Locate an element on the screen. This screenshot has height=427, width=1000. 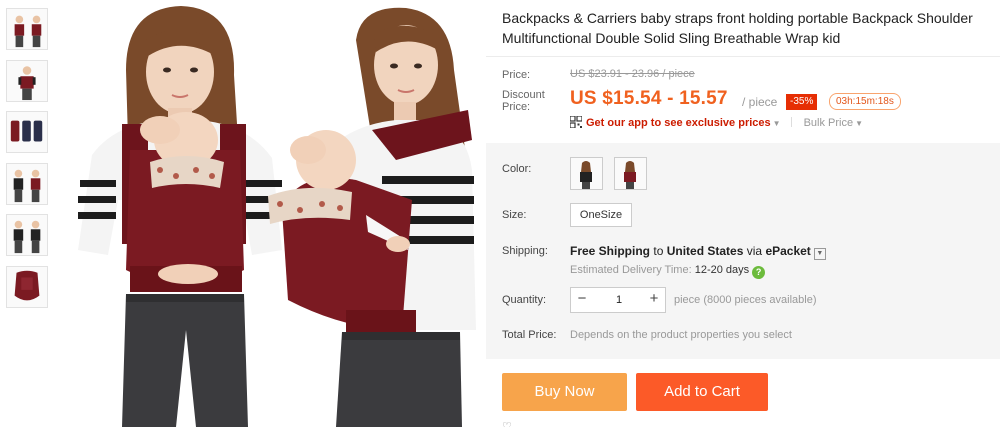
quantity-increase-button: + is located at coordinates (654, 300).